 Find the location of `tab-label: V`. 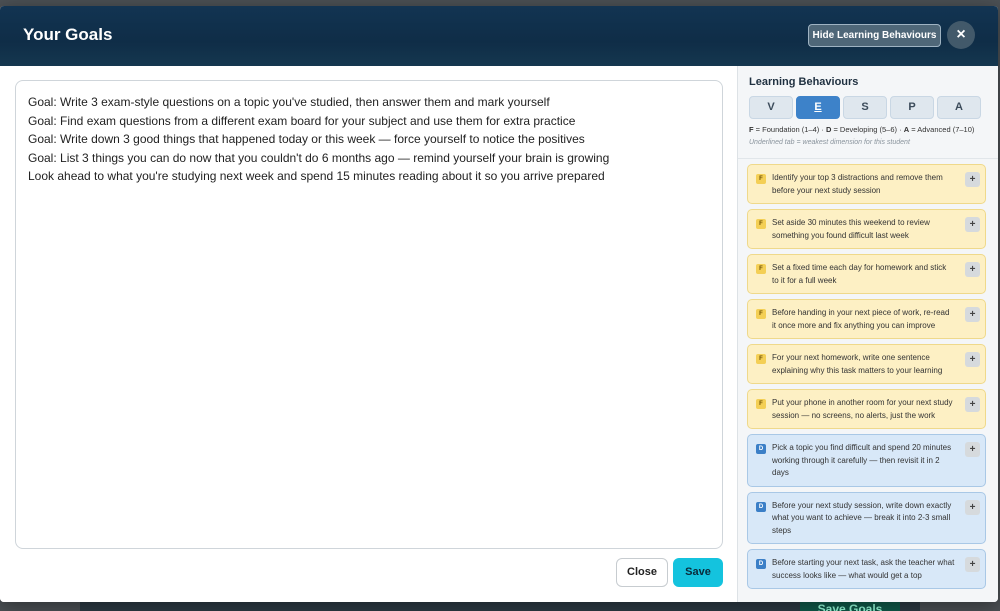

tab-label: V is located at coordinates (771, 107).